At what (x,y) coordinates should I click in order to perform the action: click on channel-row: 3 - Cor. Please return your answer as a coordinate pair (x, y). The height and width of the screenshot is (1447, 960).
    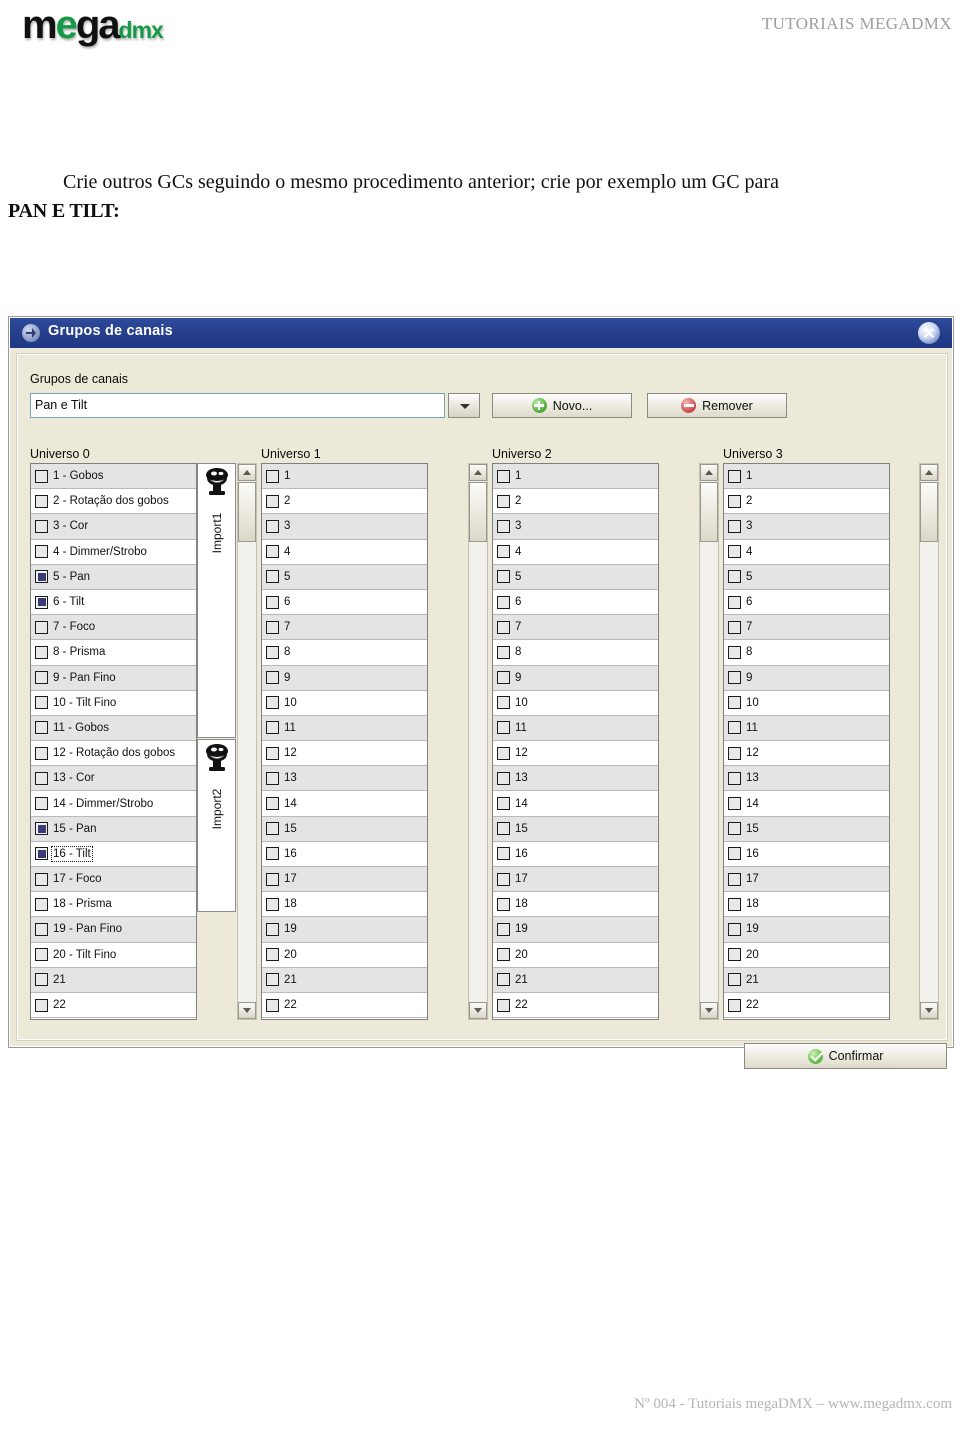
    Looking at the image, I should click on (113, 527).